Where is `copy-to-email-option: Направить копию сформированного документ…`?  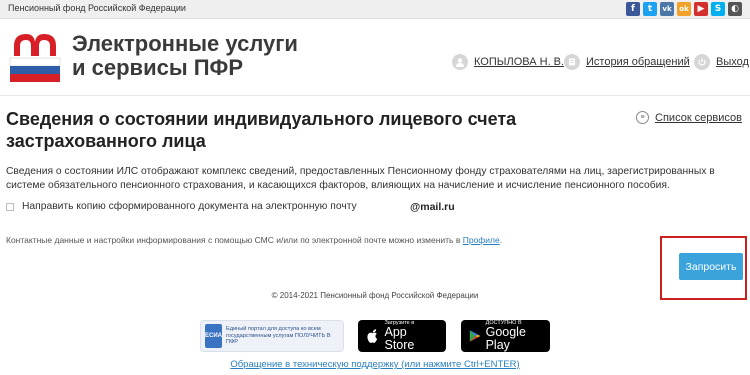 copy-to-email-option: Направить копию сформированного документ… is located at coordinates (181, 206).